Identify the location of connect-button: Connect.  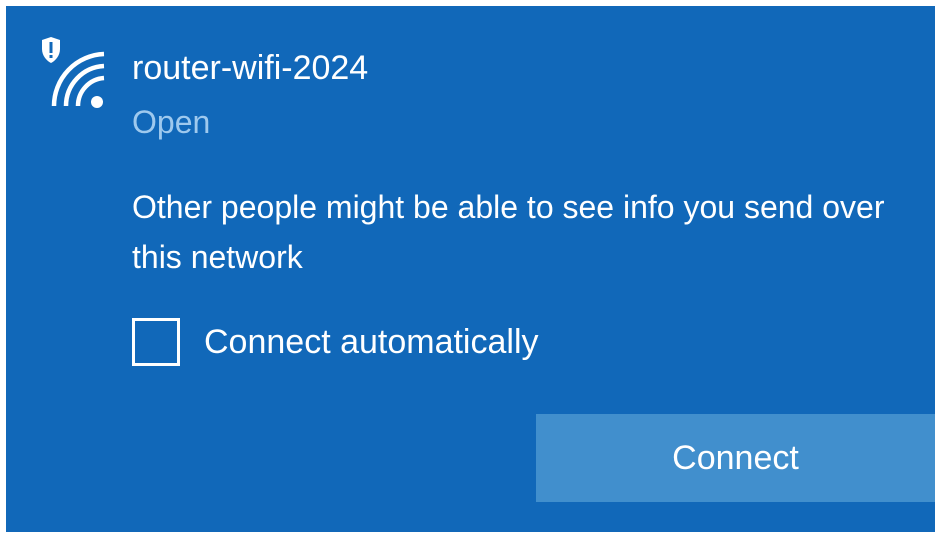
(735, 458).